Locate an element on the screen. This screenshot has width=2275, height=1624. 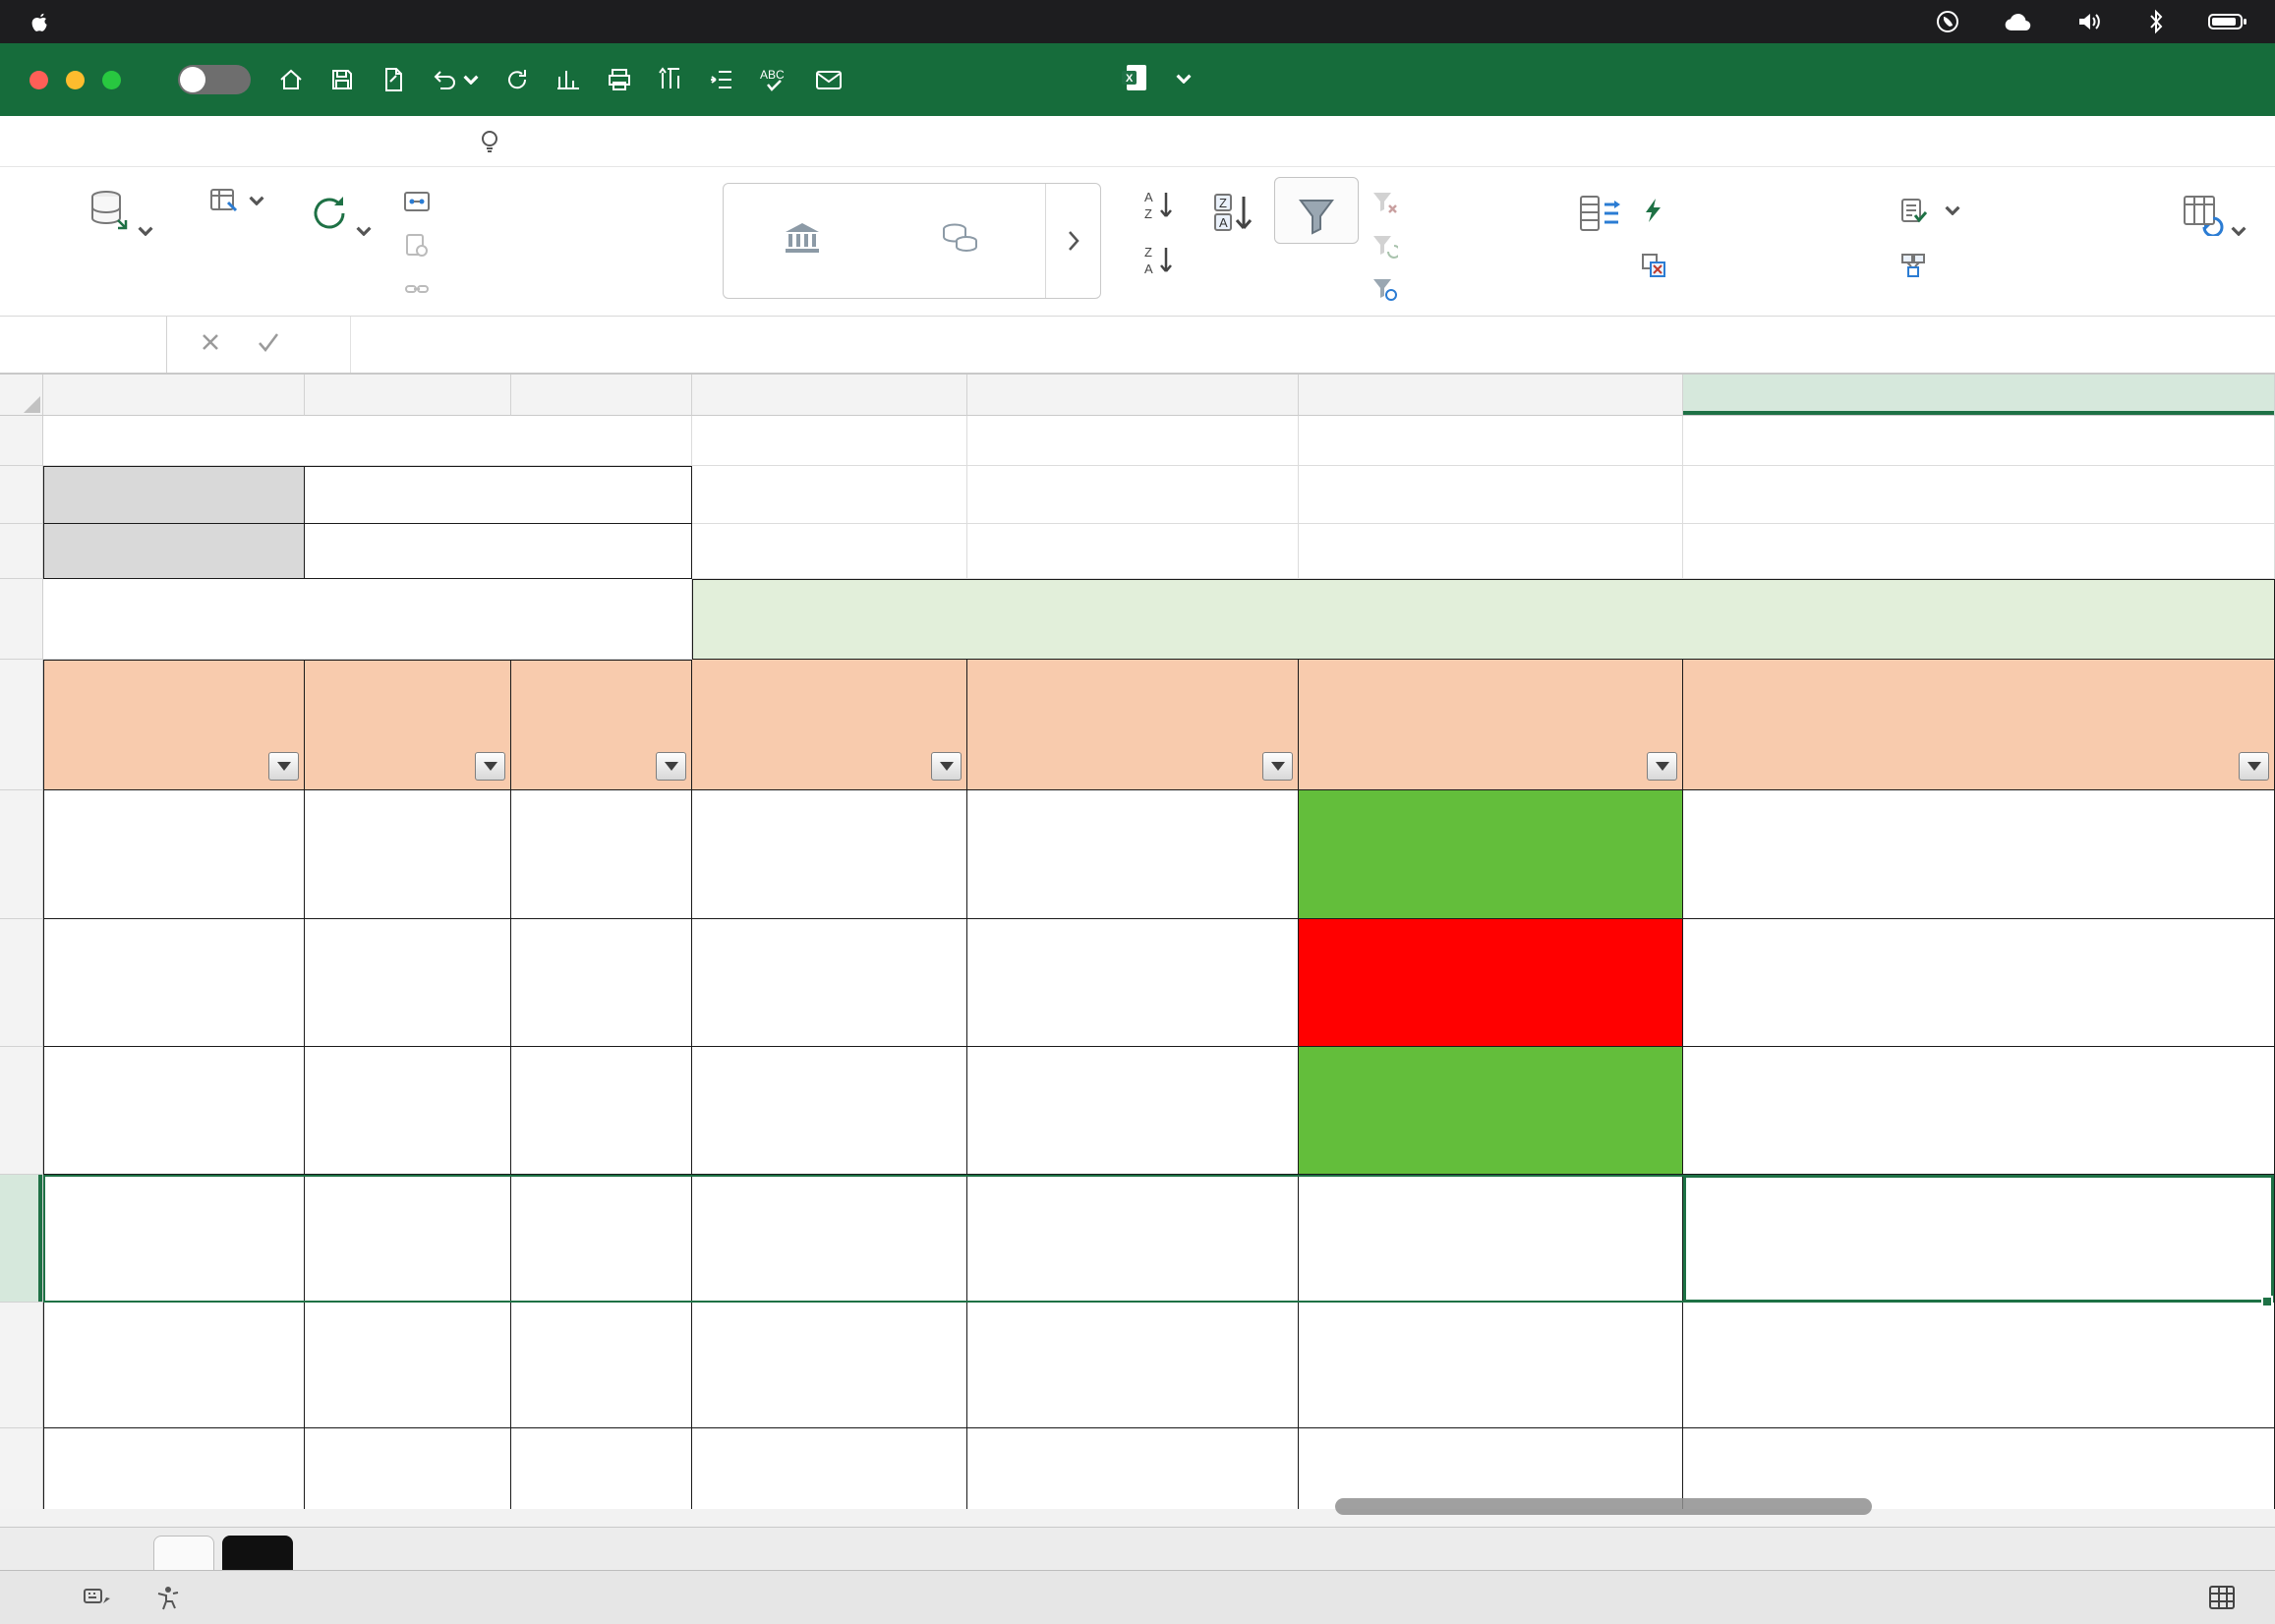
cell-U6 is located at coordinates (1491, 854).